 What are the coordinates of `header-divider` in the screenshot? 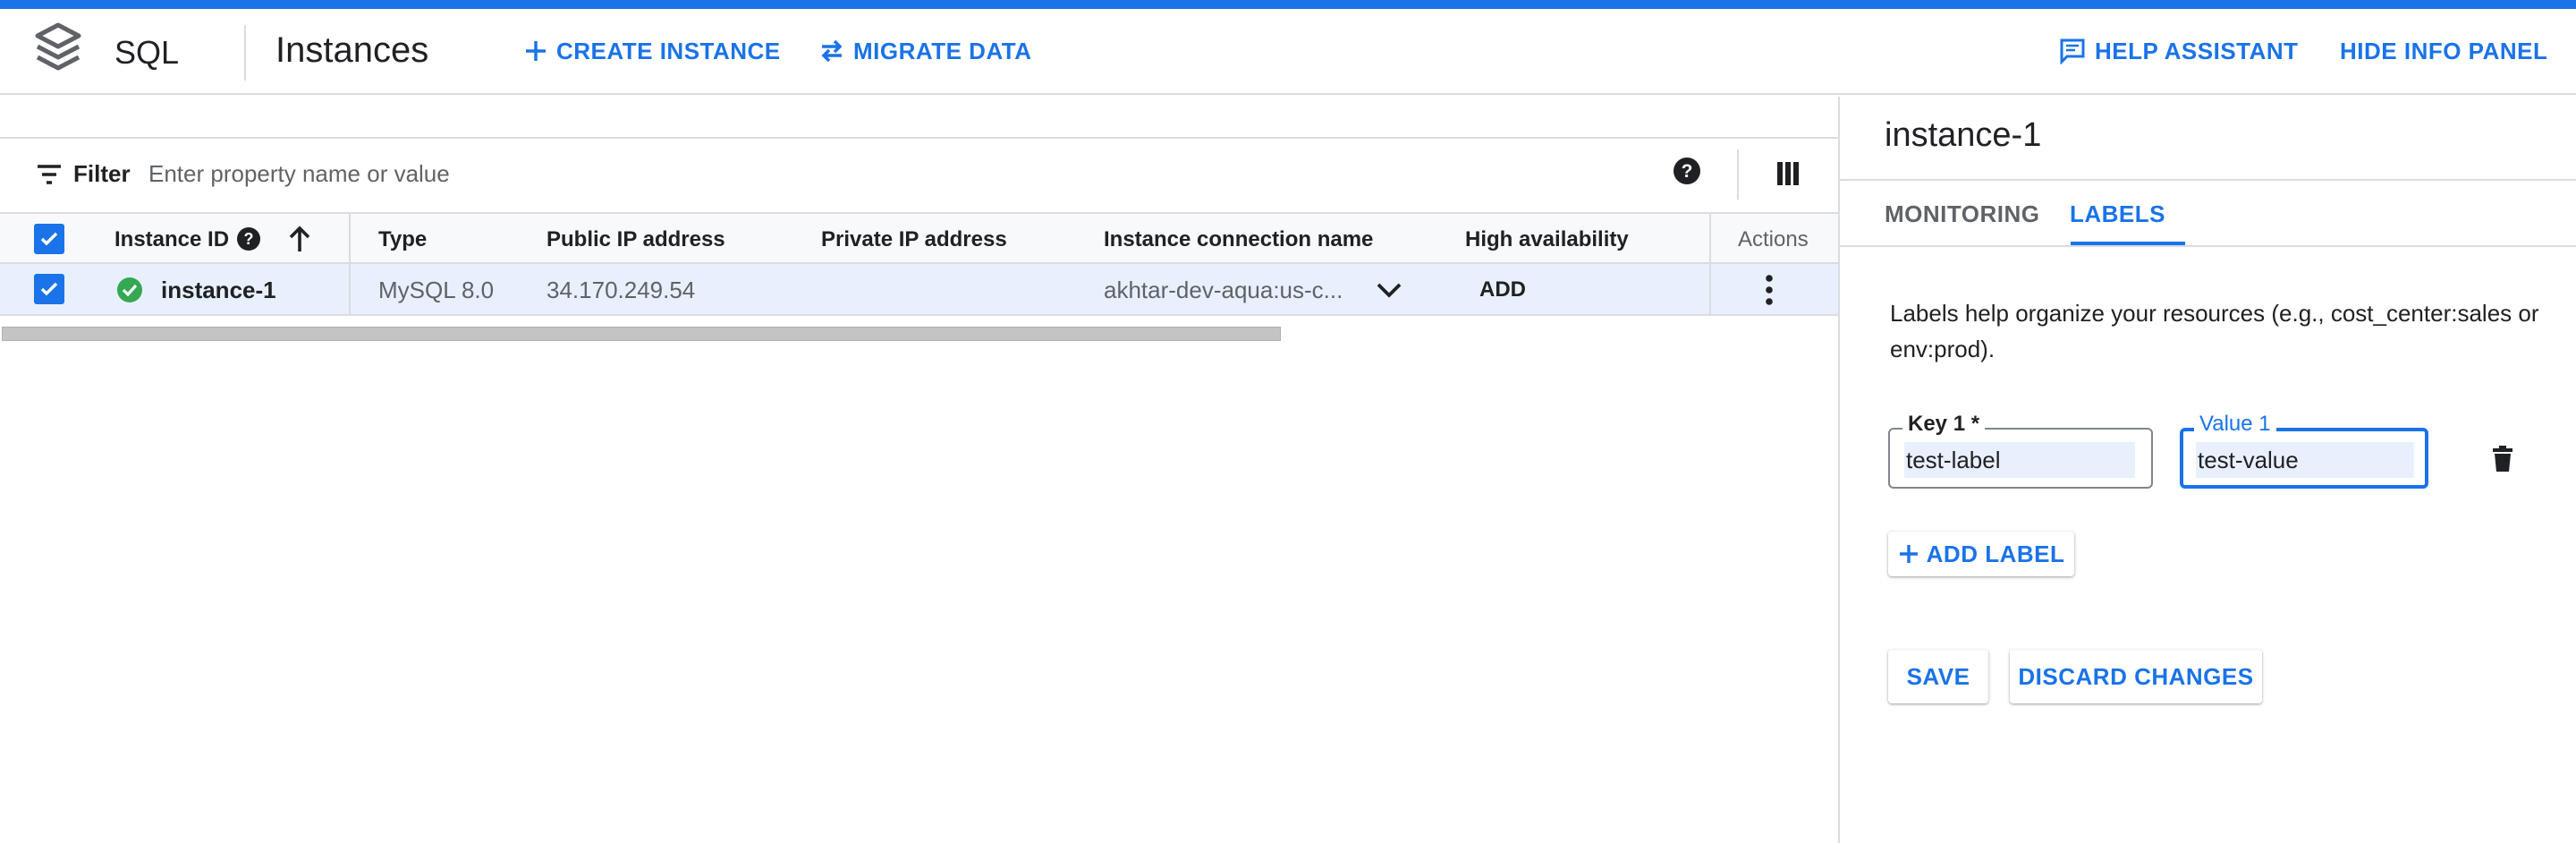 It's located at (245, 53).